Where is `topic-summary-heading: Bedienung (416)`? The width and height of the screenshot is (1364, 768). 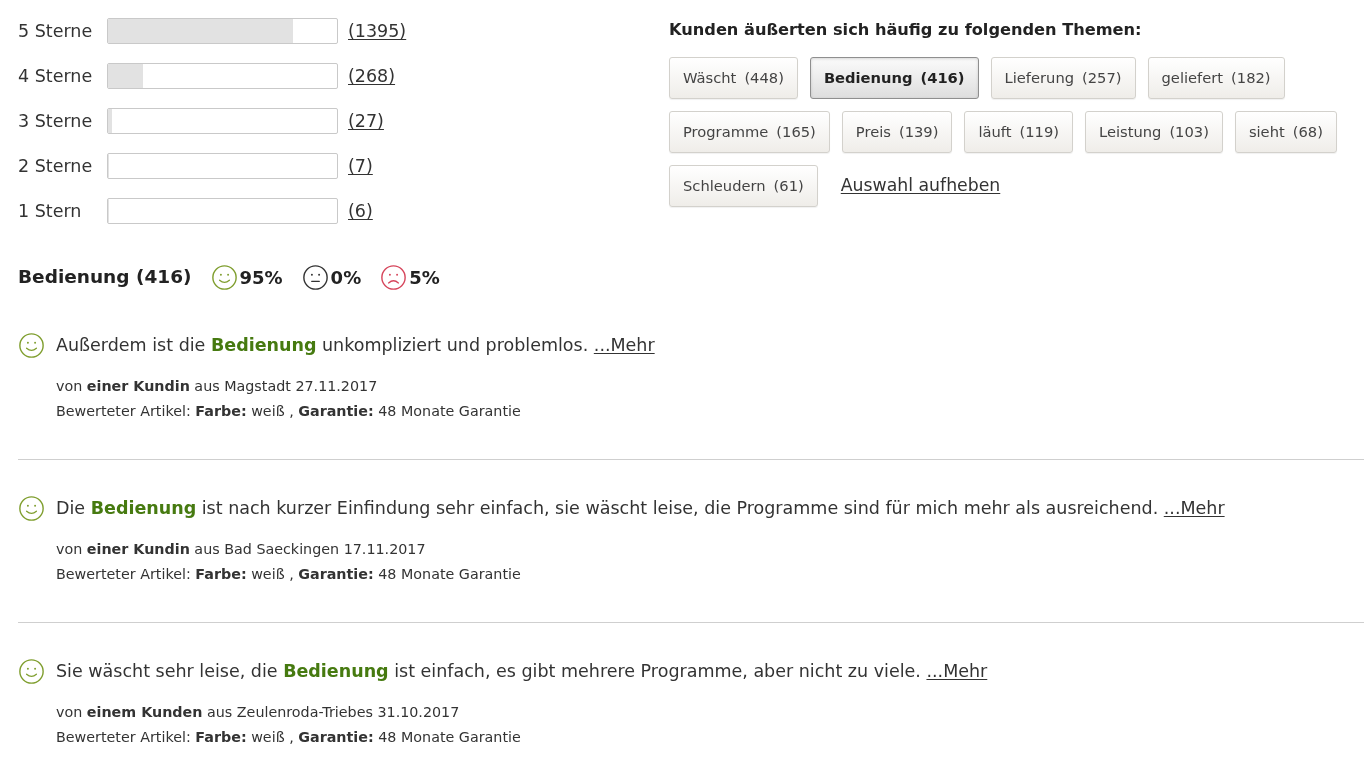 topic-summary-heading: Bedienung (416) is located at coordinates (105, 277).